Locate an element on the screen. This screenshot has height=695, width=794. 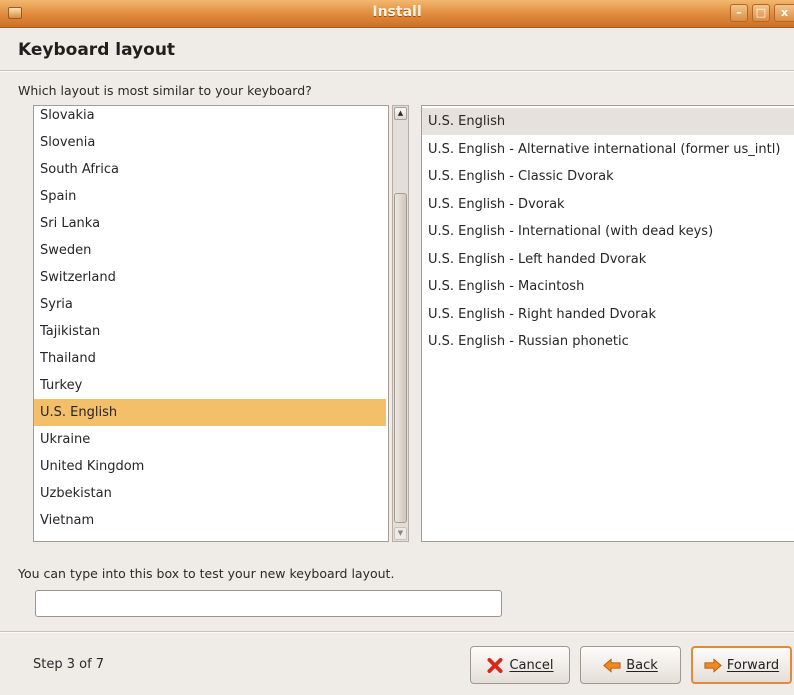
country-list-scrollbar: ▲ ▼ is located at coordinates (400, 323).